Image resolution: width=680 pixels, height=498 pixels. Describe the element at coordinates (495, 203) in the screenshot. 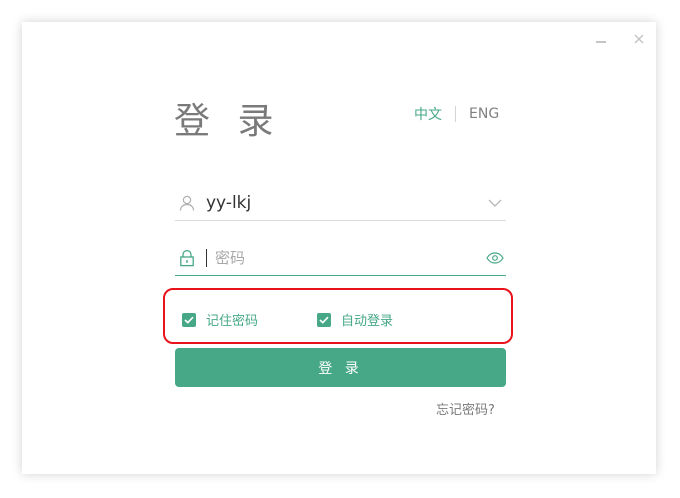

I see `chevron-down-icon` at that location.